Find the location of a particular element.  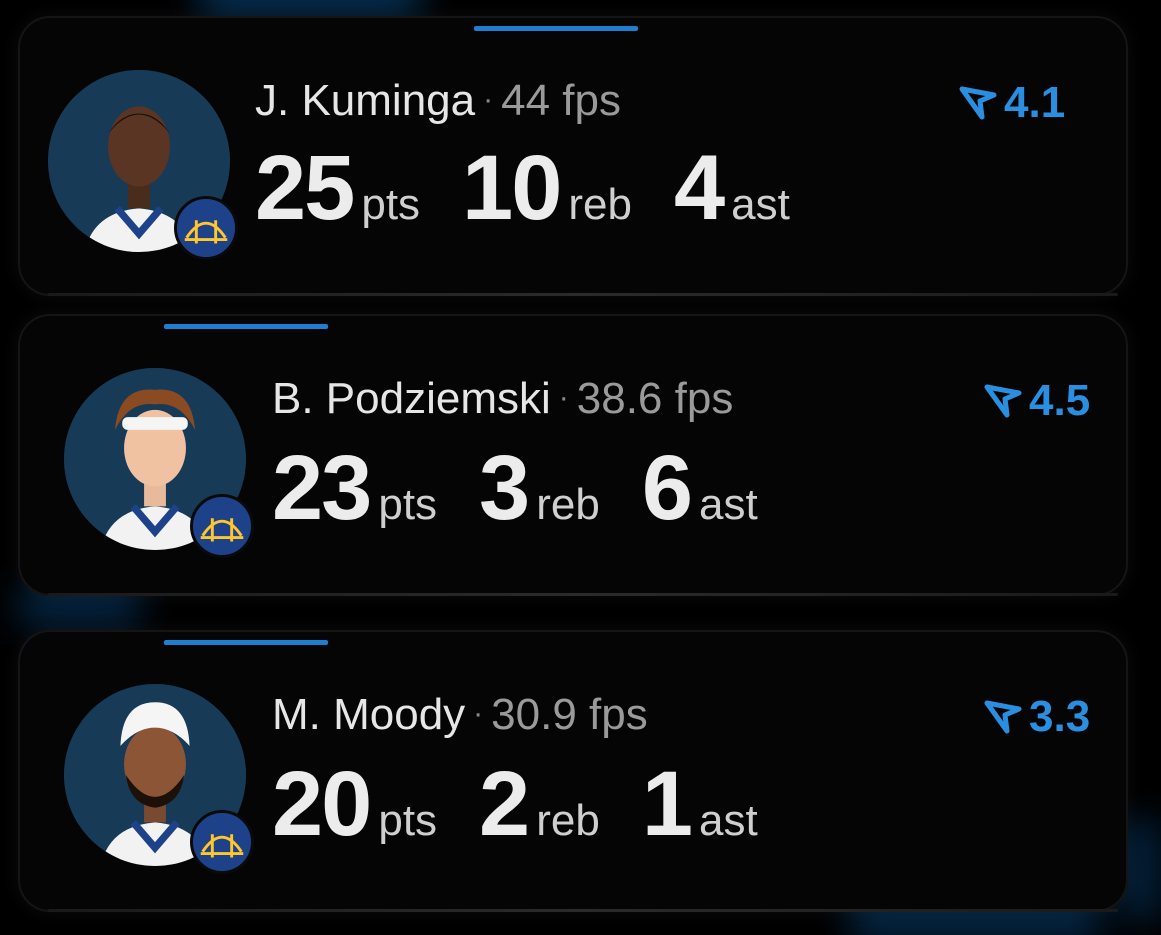

rating: 4.5 is located at coordinates (1036, 401).